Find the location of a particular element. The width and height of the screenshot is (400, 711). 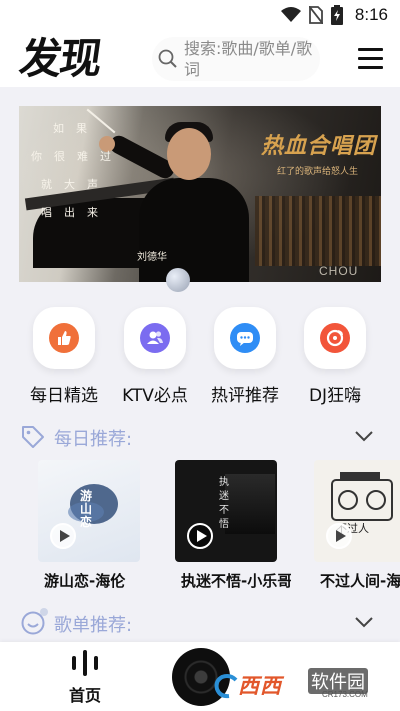

smiley-icon is located at coordinates (33, 623).